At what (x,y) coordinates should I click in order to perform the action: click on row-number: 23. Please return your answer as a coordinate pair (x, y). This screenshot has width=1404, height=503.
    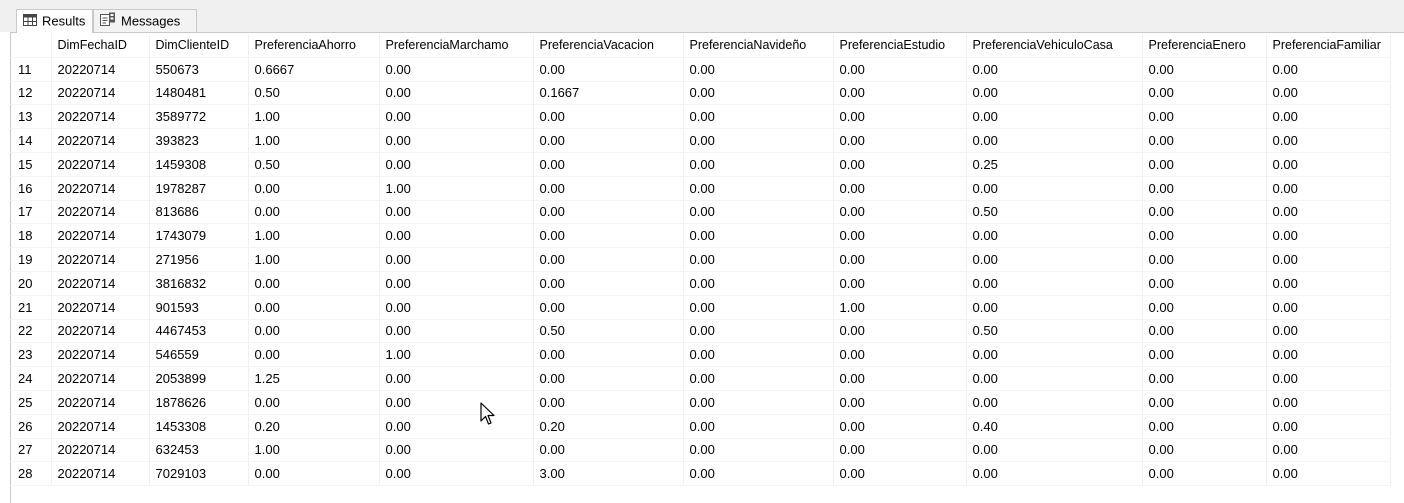
    Looking at the image, I should click on (31, 355).